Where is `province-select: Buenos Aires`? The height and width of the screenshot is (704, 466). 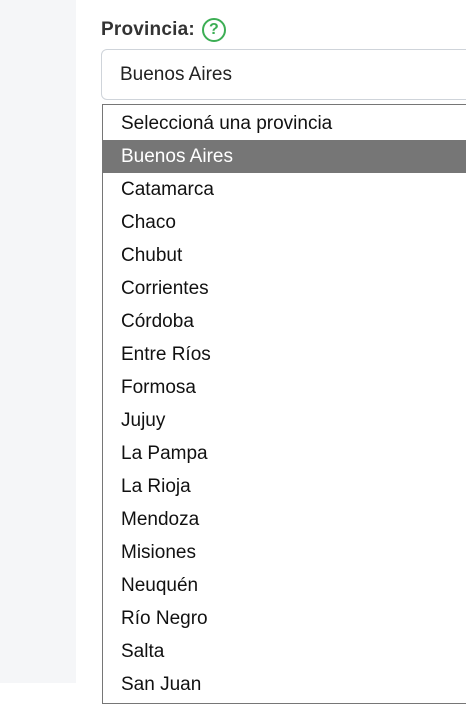
province-select: Buenos Aires is located at coordinates (283, 74).